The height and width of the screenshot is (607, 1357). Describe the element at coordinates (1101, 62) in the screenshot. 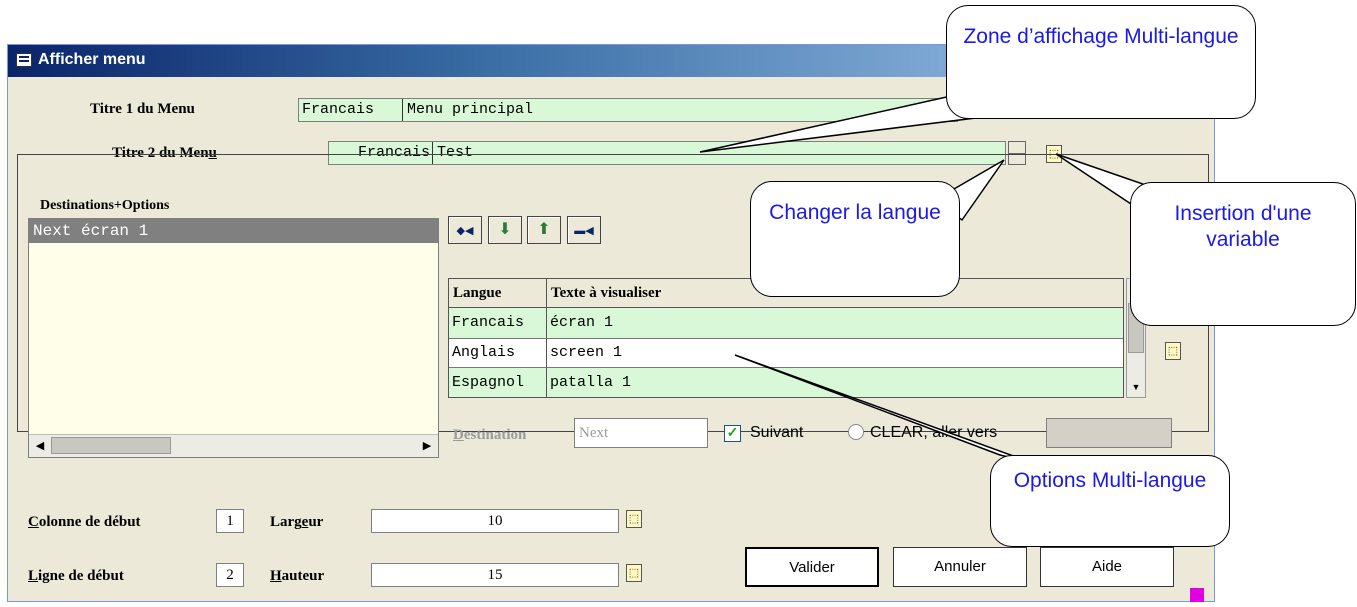

I see `callout-zone-affichage: Zone d’affichage Multi-langue` at that location.